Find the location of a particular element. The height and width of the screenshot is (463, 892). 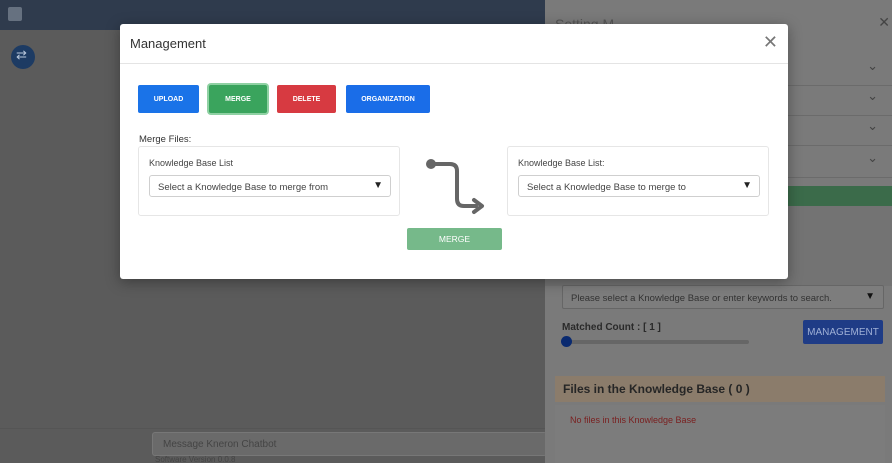

files-header: Files in the Knowledge Base ( 0 ) is located at coordinates (720, 389).